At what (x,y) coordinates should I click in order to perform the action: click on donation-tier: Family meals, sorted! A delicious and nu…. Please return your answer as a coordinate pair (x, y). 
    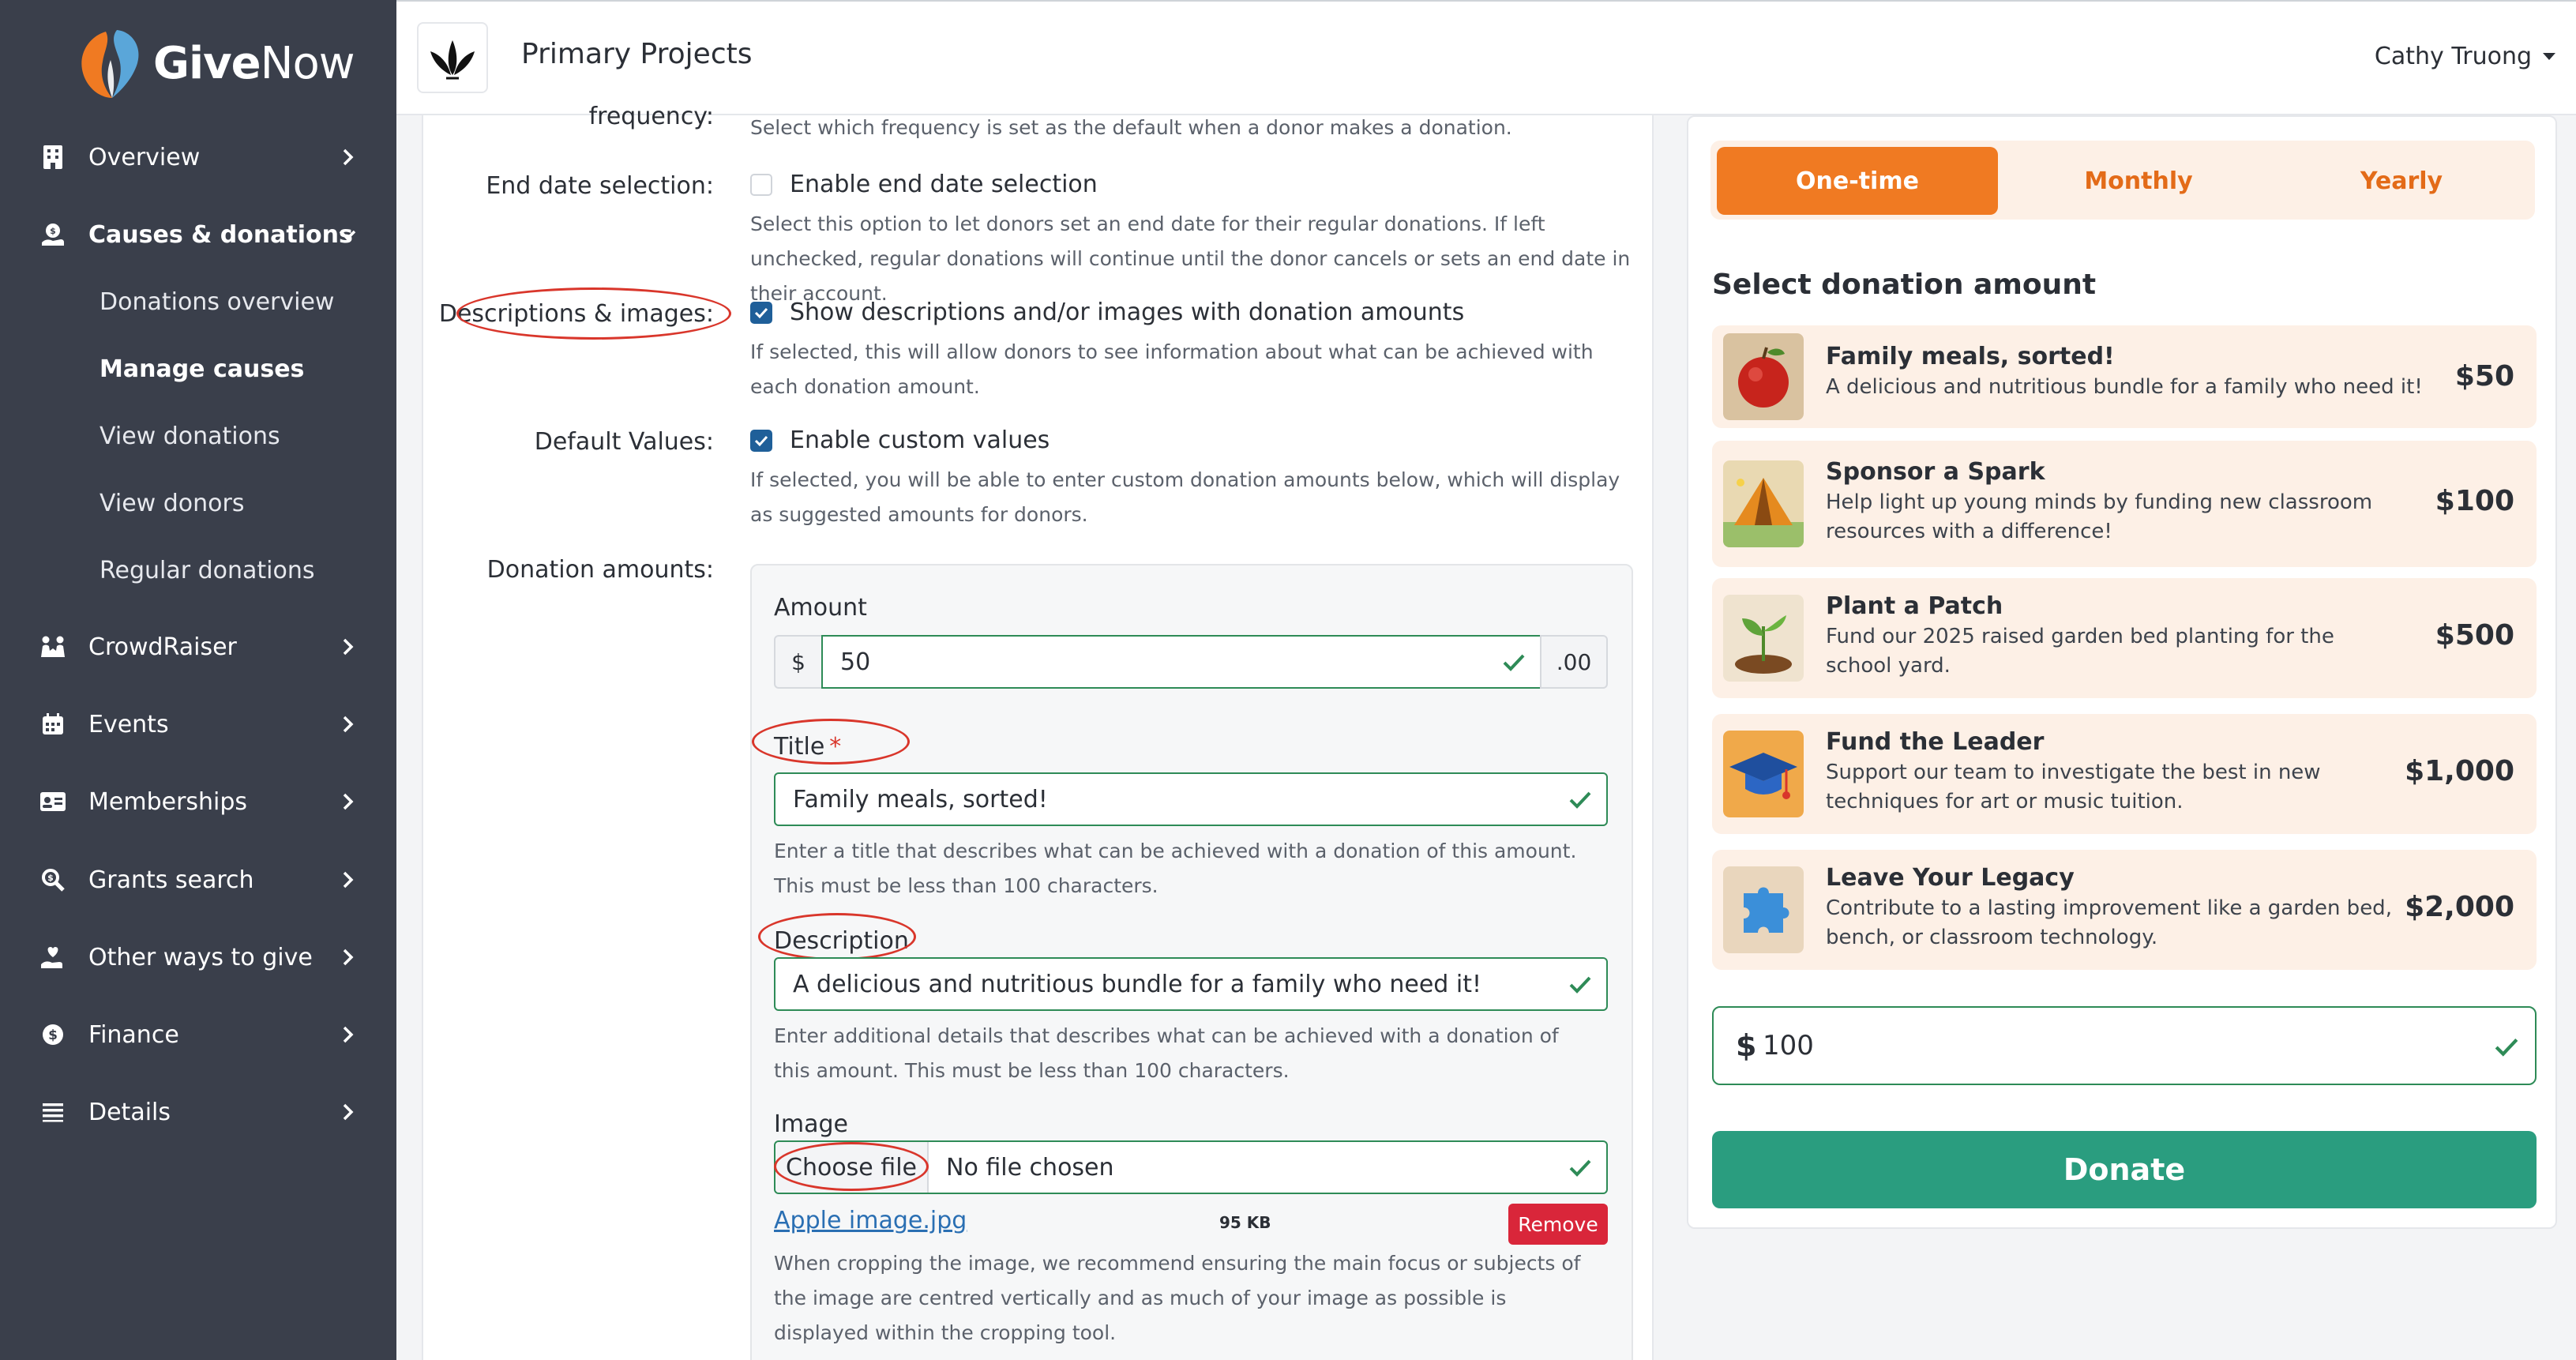
    Looking at the image, I should click on (2124, 376).